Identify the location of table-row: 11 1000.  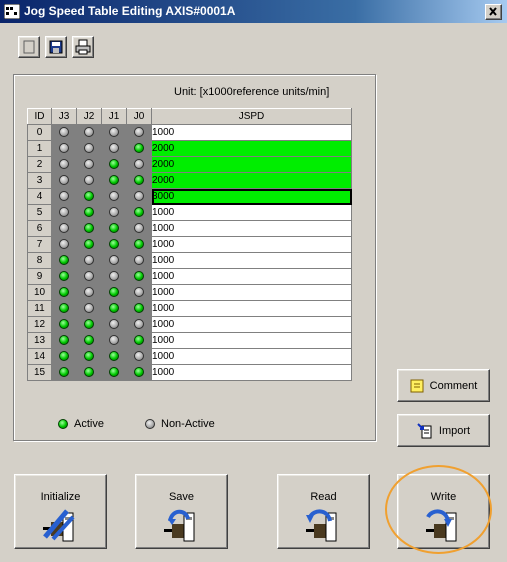
(189, 308).